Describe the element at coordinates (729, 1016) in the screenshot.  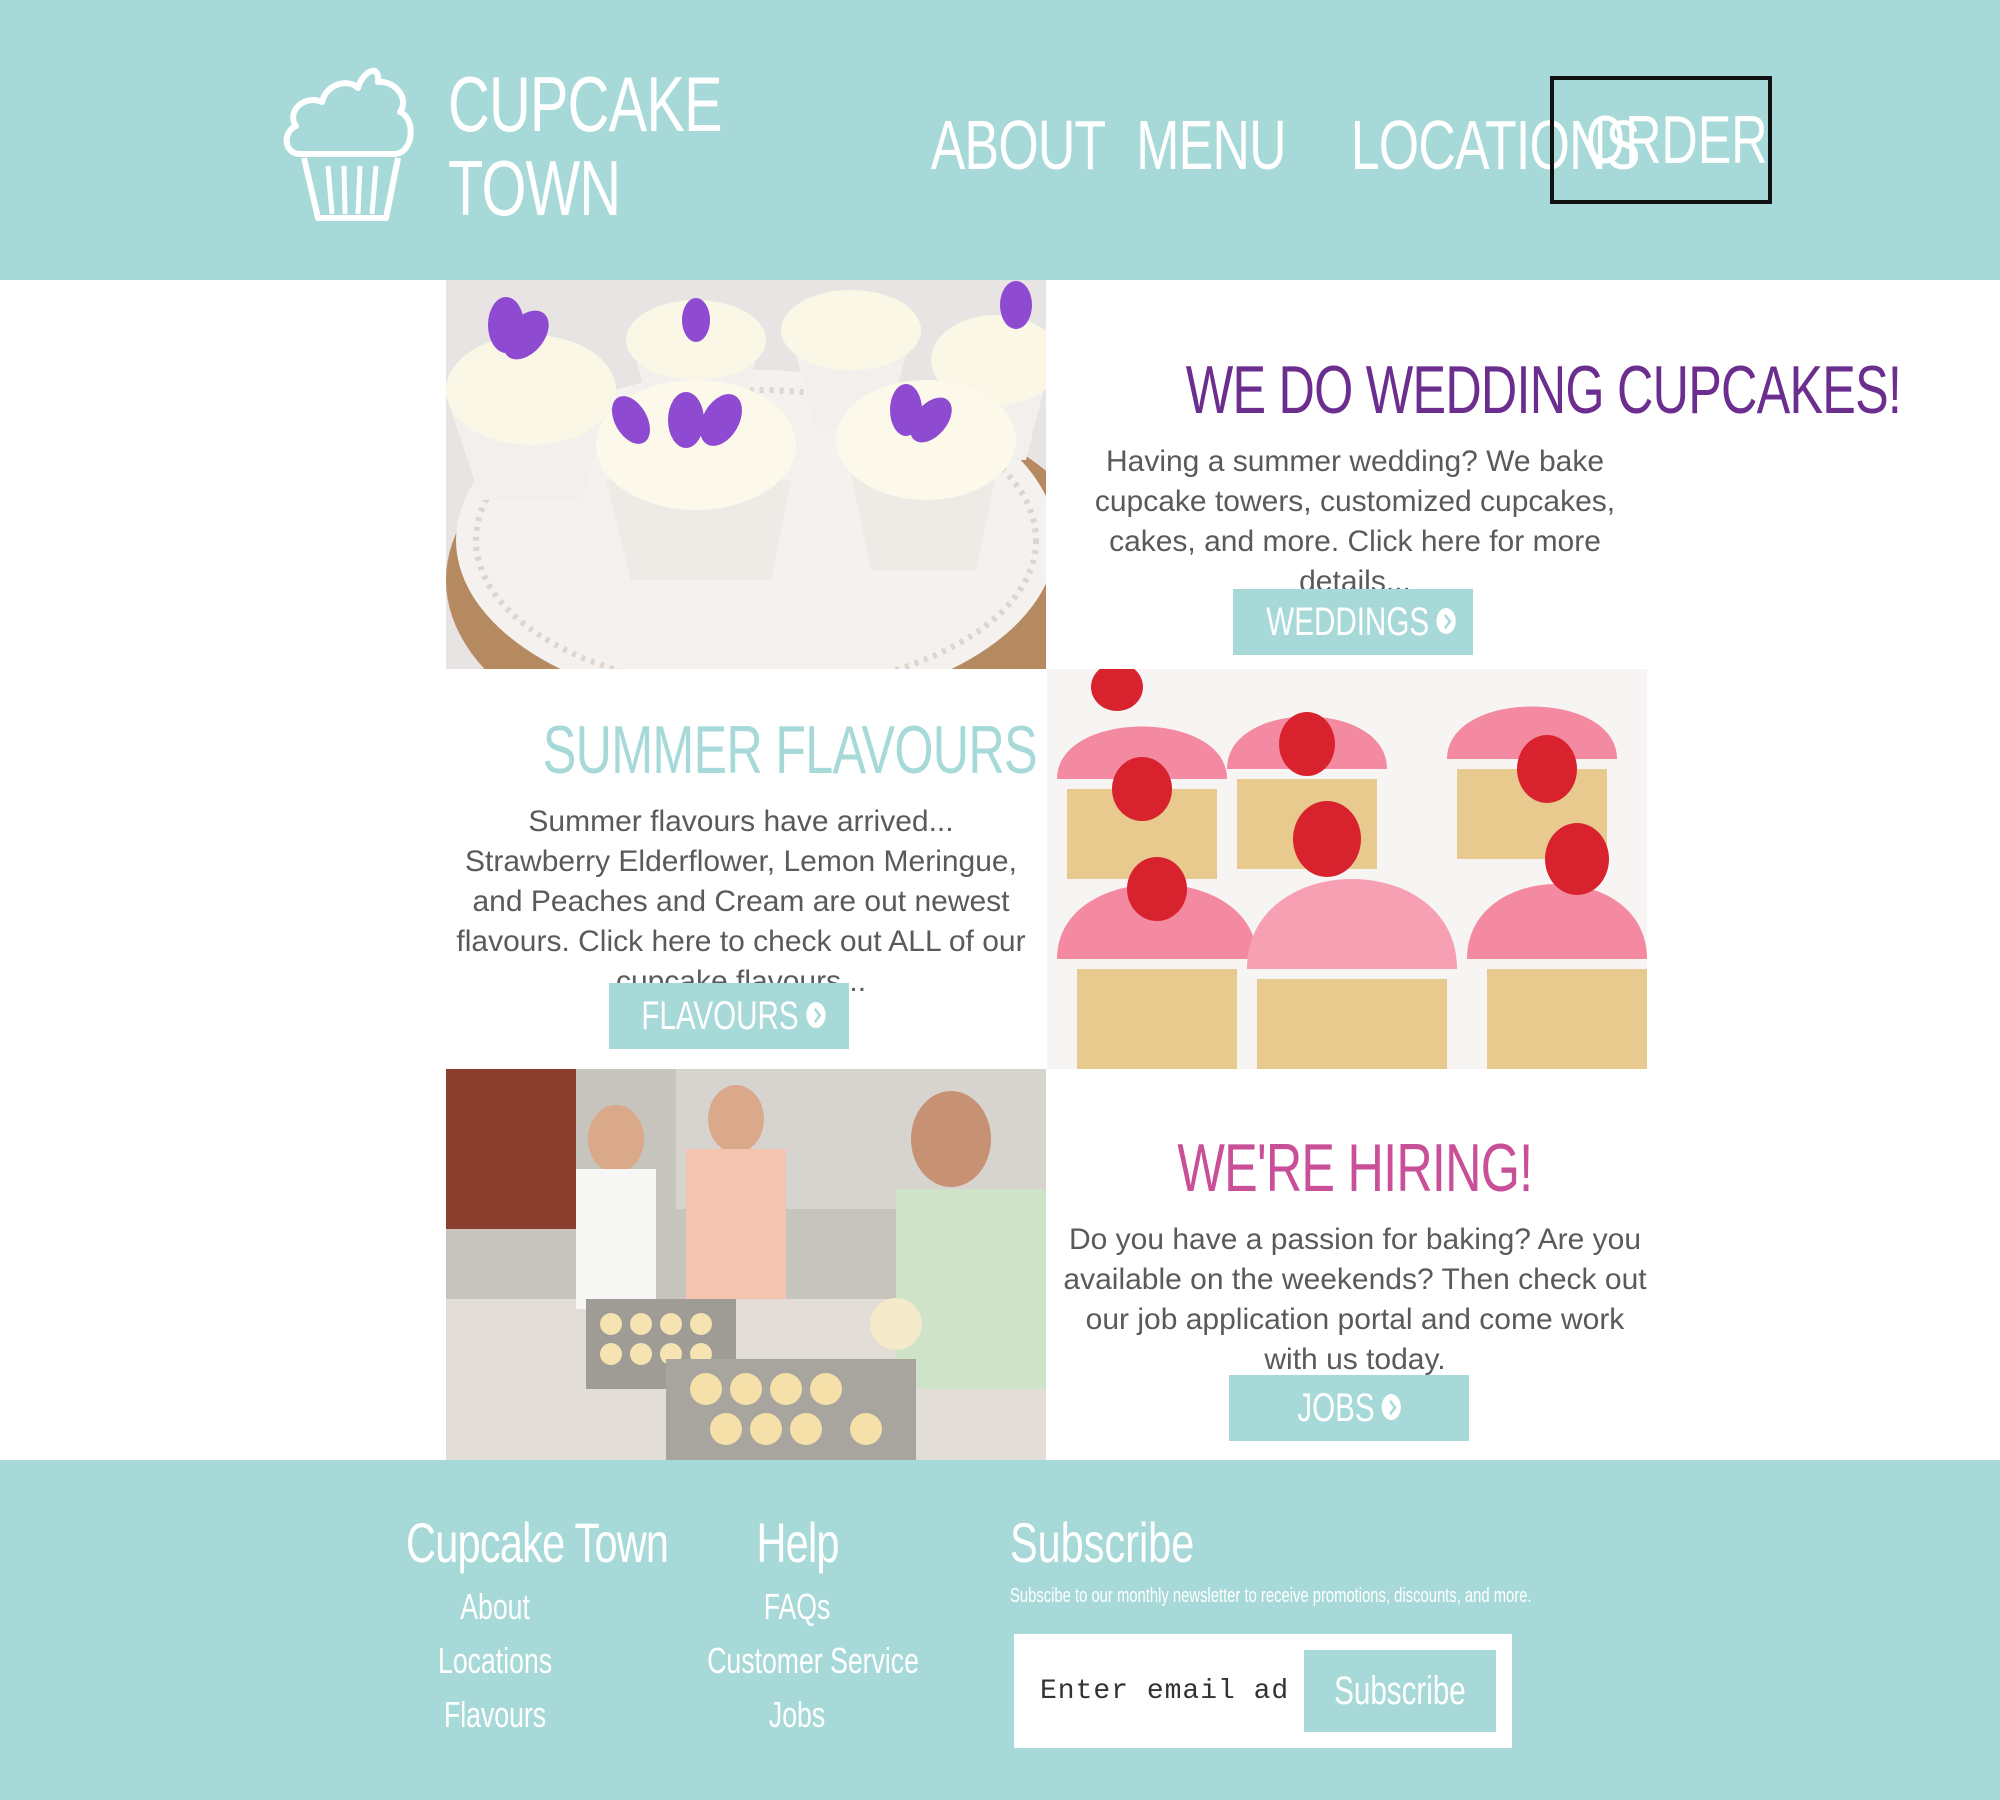
I see `flavours-button: FLAVOURS` at that location.